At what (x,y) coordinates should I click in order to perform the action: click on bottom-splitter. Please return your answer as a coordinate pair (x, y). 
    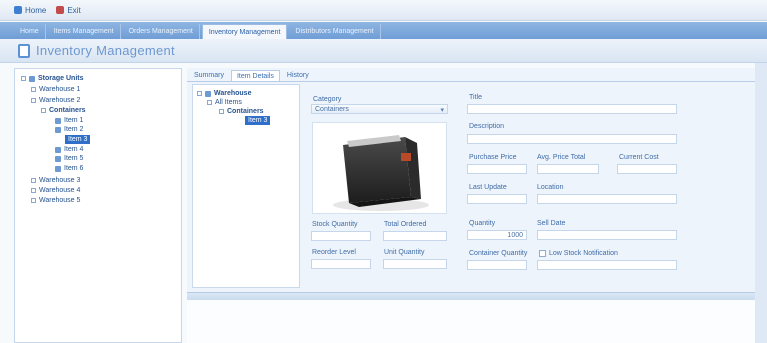
    Looking at the image, I should click on (477, 296).